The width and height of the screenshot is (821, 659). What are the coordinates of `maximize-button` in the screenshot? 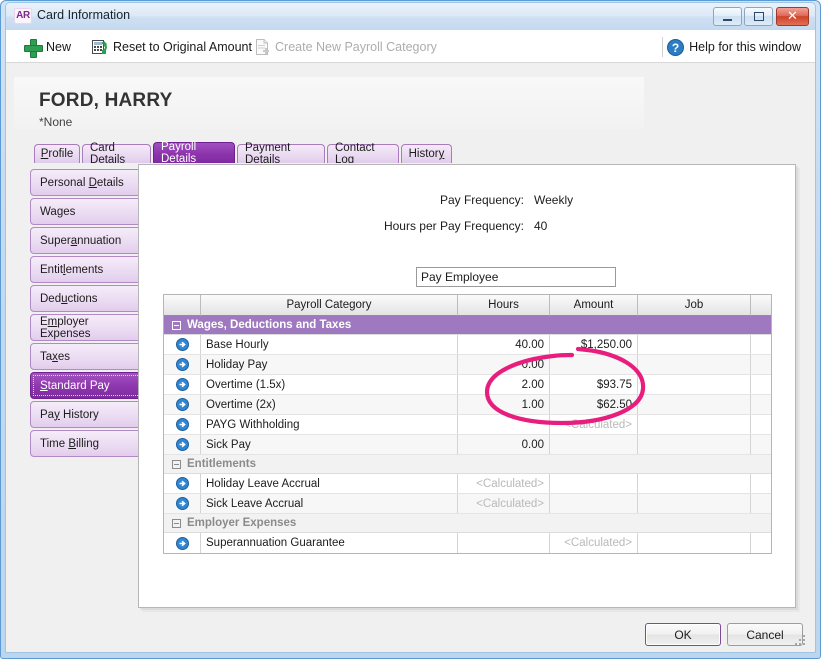 It's located at (758, 16).